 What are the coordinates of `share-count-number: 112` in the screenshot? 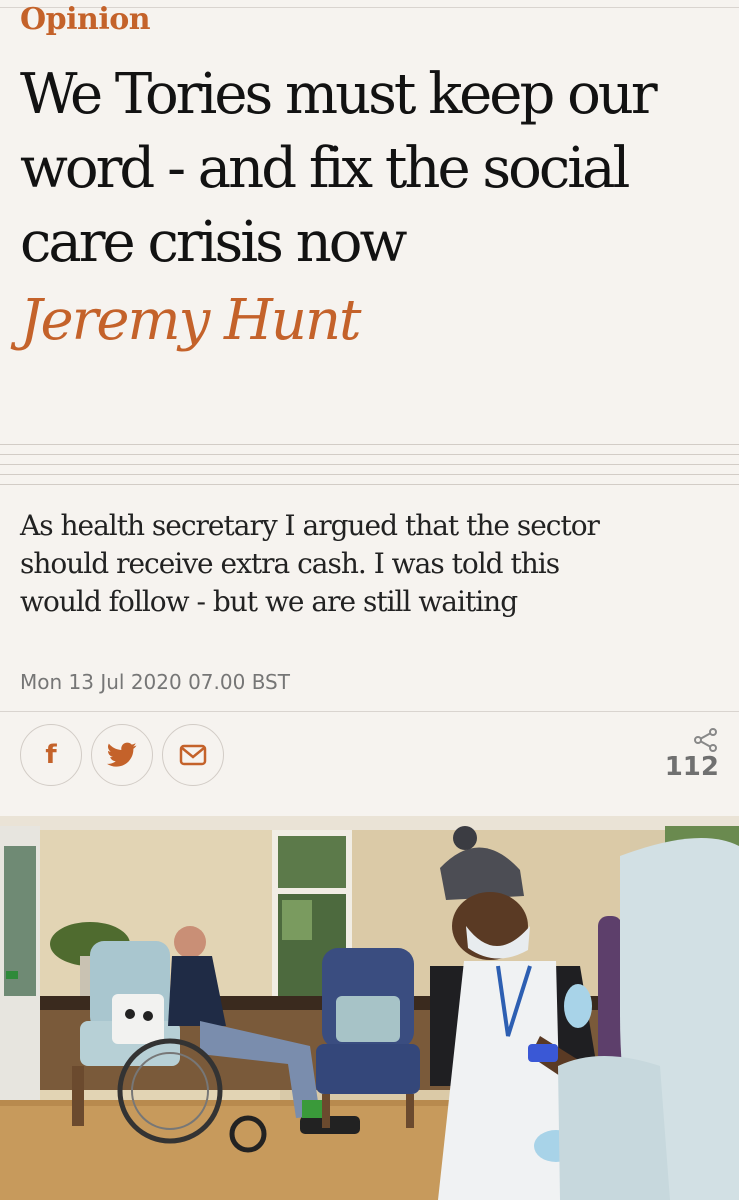 It's located at (691, 767).